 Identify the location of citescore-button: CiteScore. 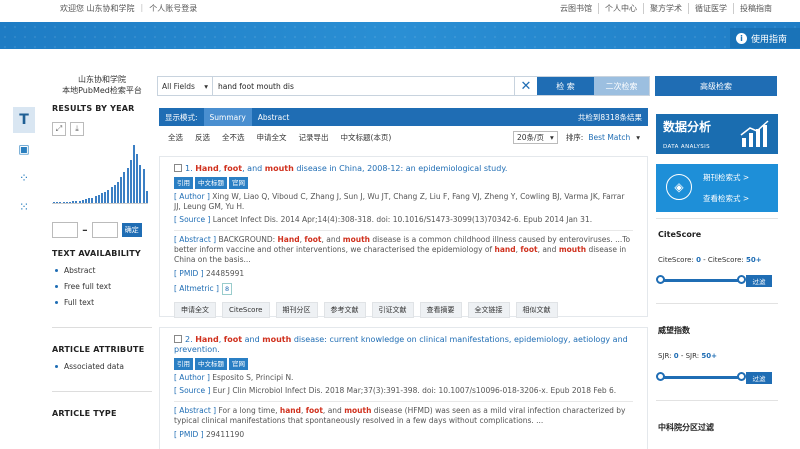
(246, 310).